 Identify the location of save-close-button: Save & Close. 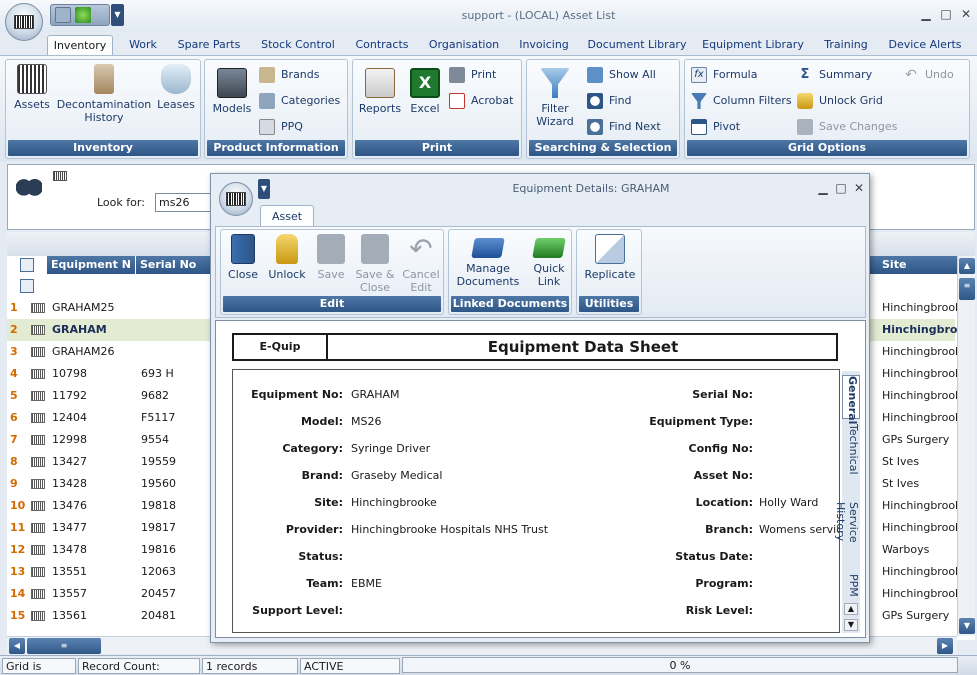
(375, 264).